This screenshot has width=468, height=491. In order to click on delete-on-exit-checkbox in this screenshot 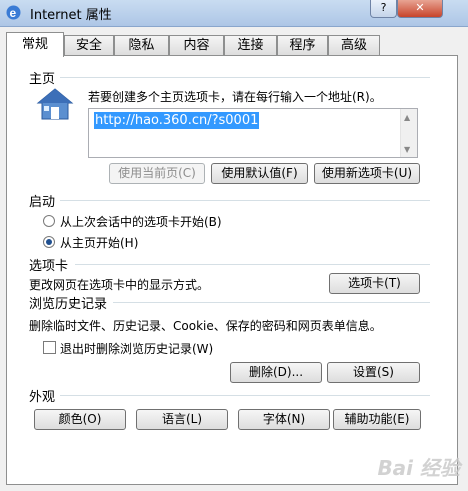, I will do `click(49, 347)`.